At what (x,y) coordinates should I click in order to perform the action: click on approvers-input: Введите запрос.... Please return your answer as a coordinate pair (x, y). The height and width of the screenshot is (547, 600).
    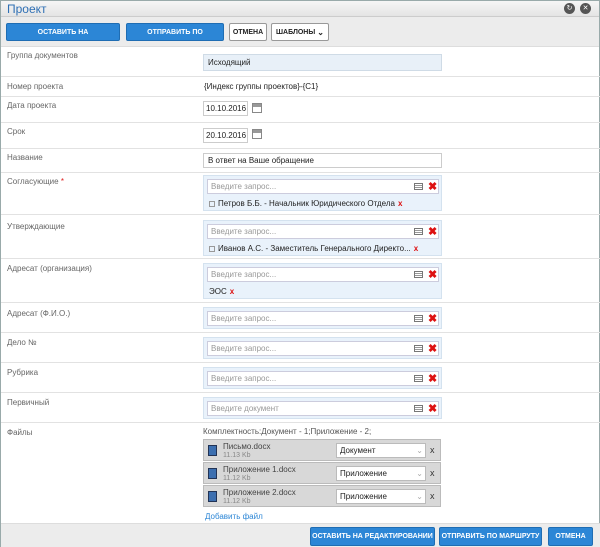
    Looking at the image, I should click on (323, 186).